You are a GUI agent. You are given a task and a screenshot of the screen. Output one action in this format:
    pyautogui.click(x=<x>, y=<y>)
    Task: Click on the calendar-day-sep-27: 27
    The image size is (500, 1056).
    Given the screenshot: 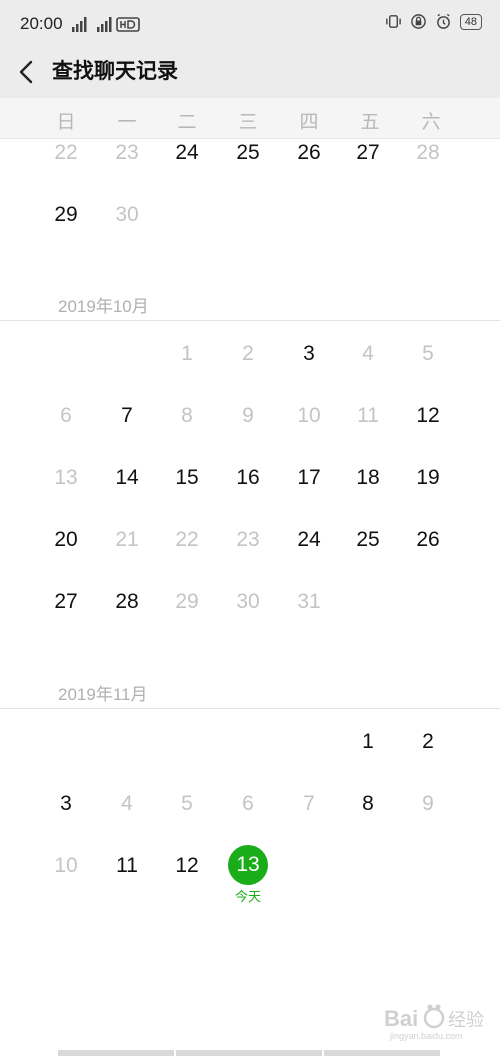 What is the action you would take?
    pyautogui.click(x=368, y=153)
    